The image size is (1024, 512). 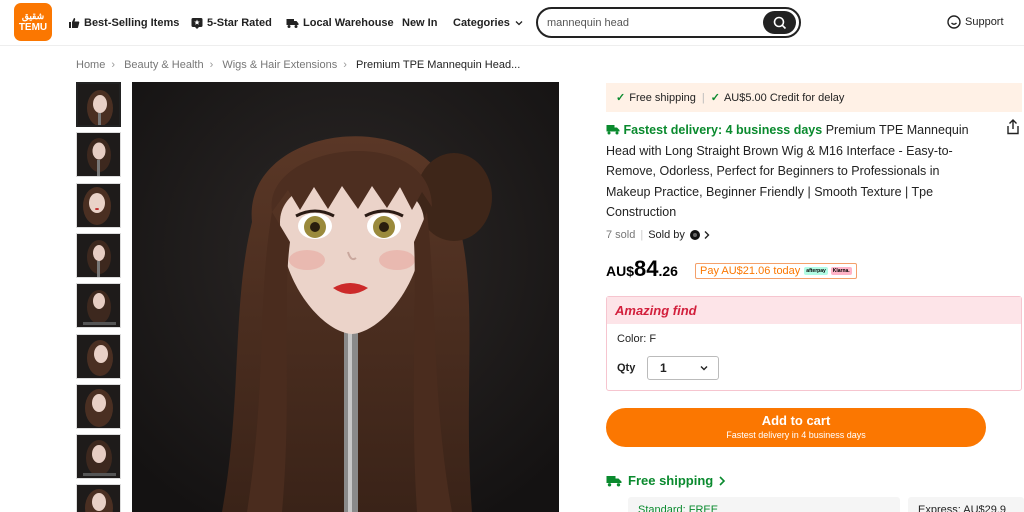 I want to click on qty-label: Qty, so click(x=626, y=368).